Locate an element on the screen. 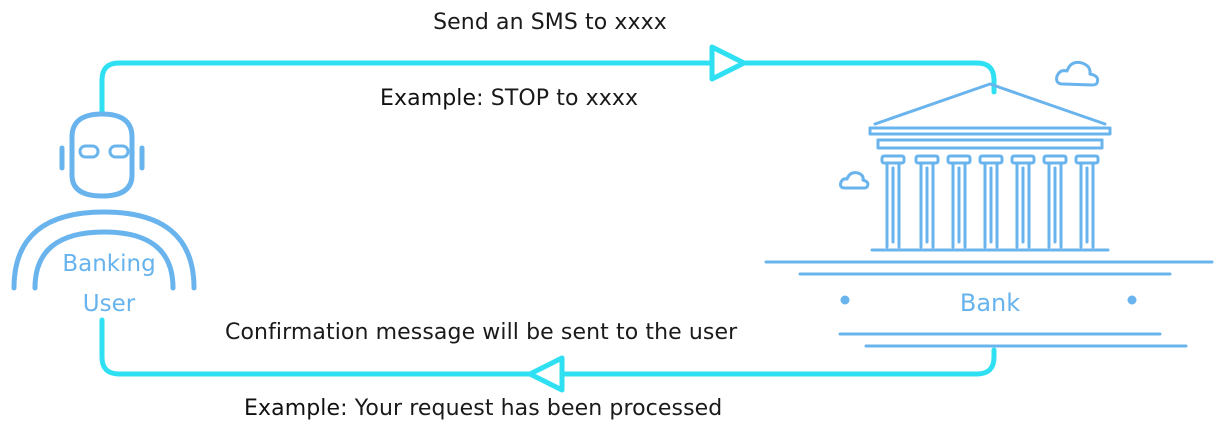  small-cloud-icon is located at coordinates (854, 180).